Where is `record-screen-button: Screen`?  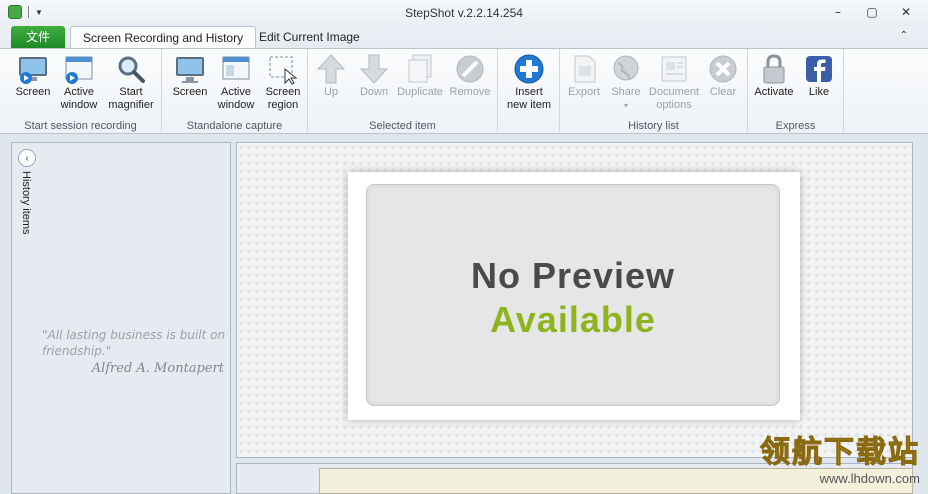 record-screen-button: Screen is located at coordinates (33, 76).